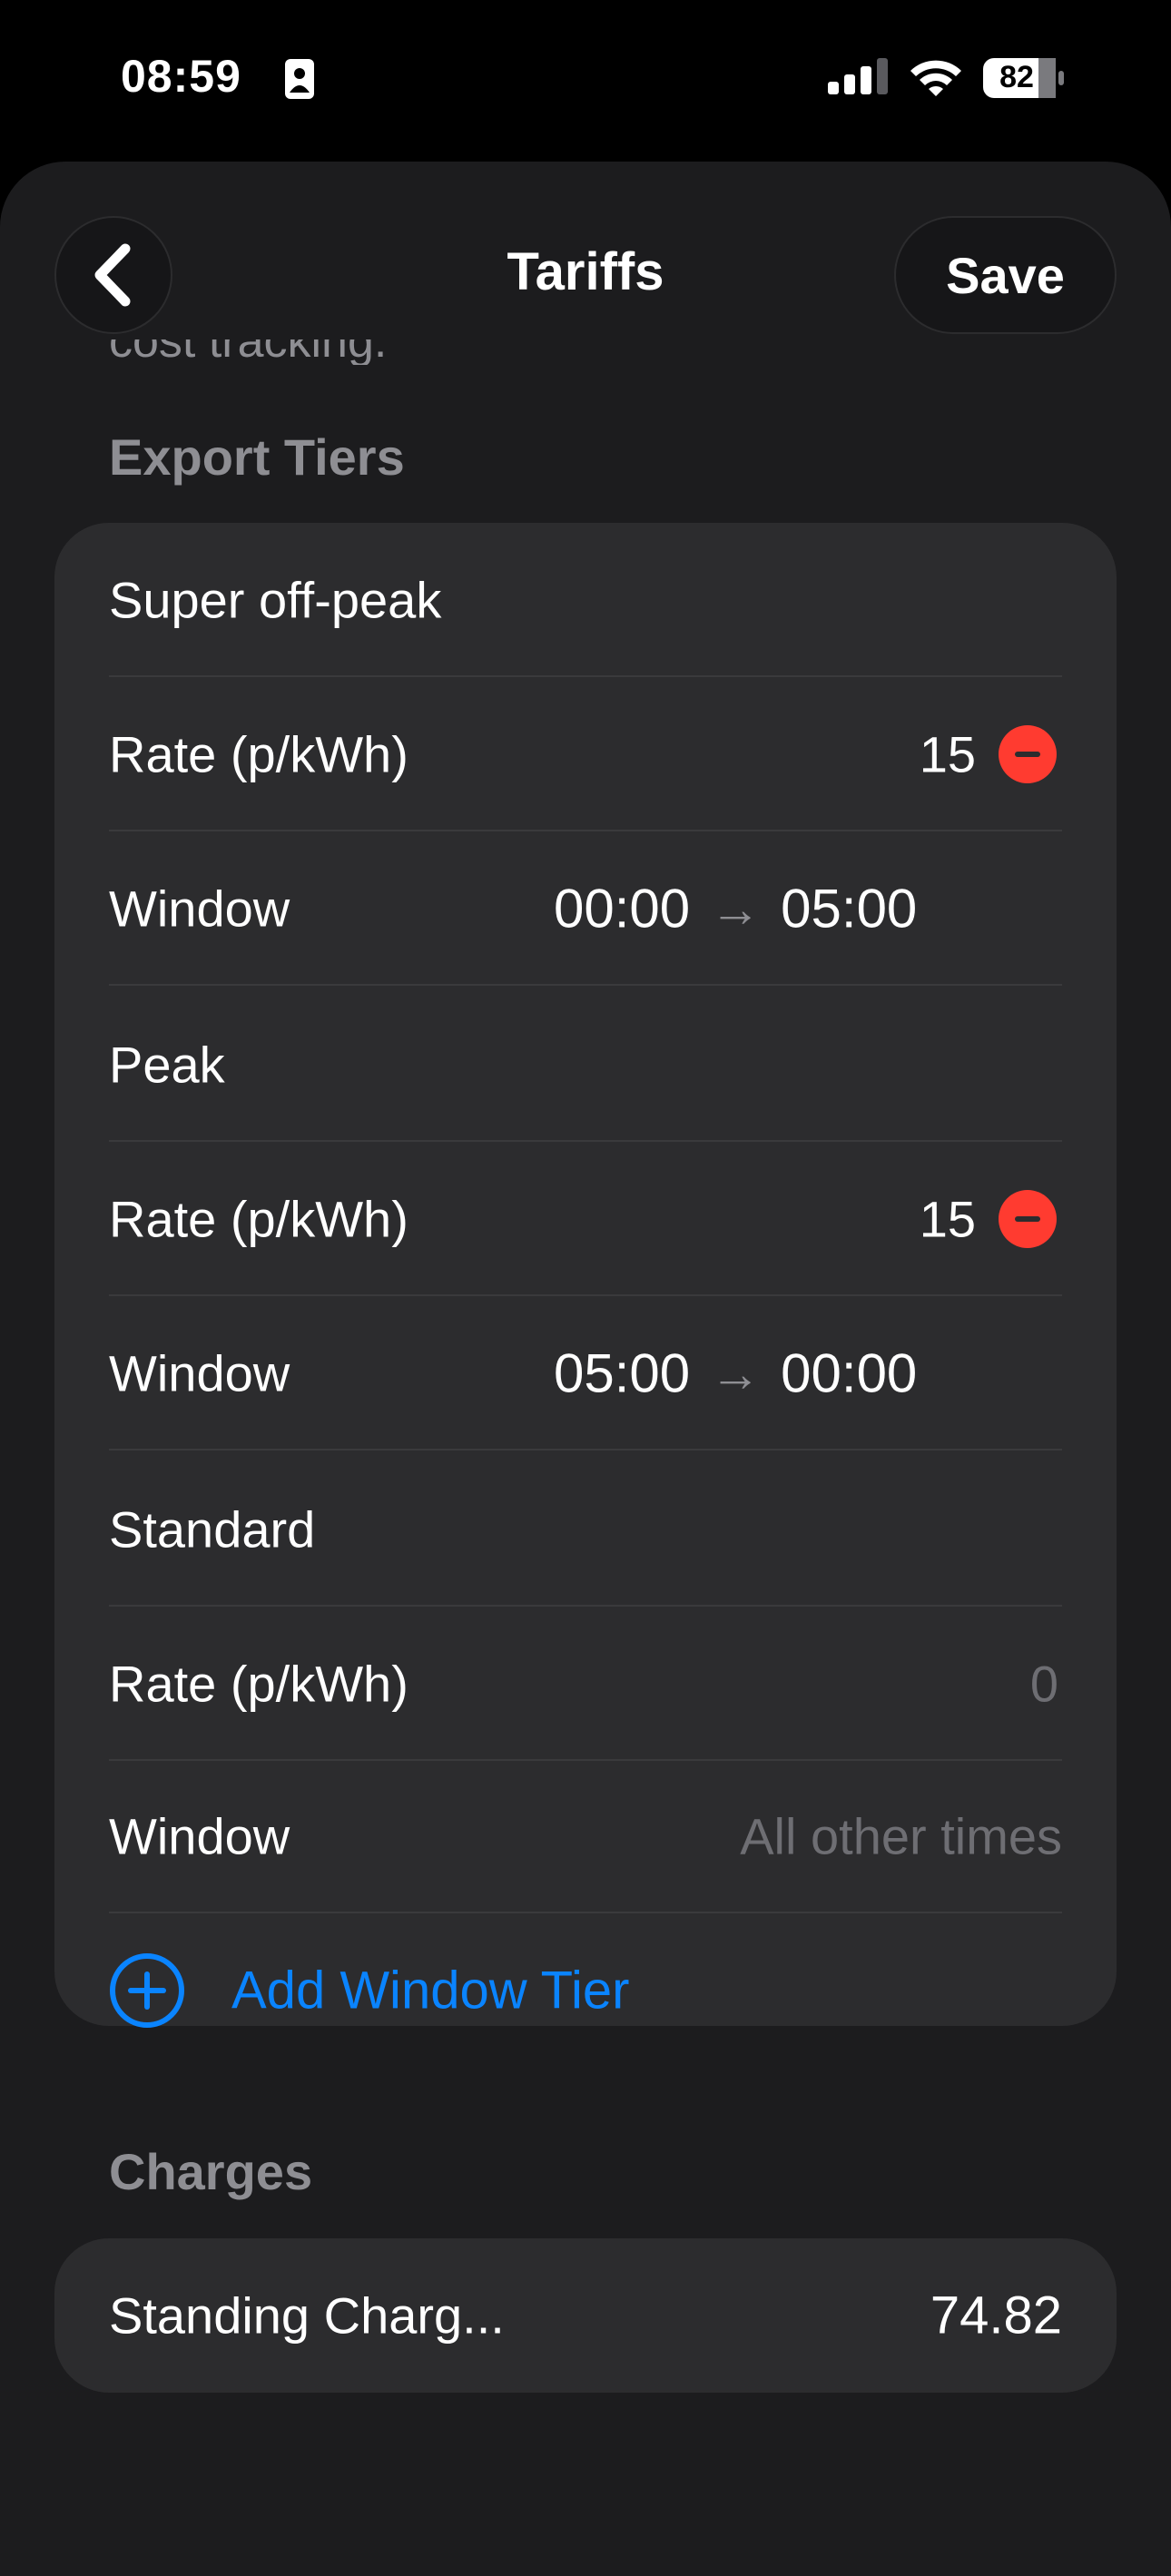  Describe the element at coordinates (431, 1990) in the screenshot. I see `add-window-tier-label: Add Window Tier` at that location.